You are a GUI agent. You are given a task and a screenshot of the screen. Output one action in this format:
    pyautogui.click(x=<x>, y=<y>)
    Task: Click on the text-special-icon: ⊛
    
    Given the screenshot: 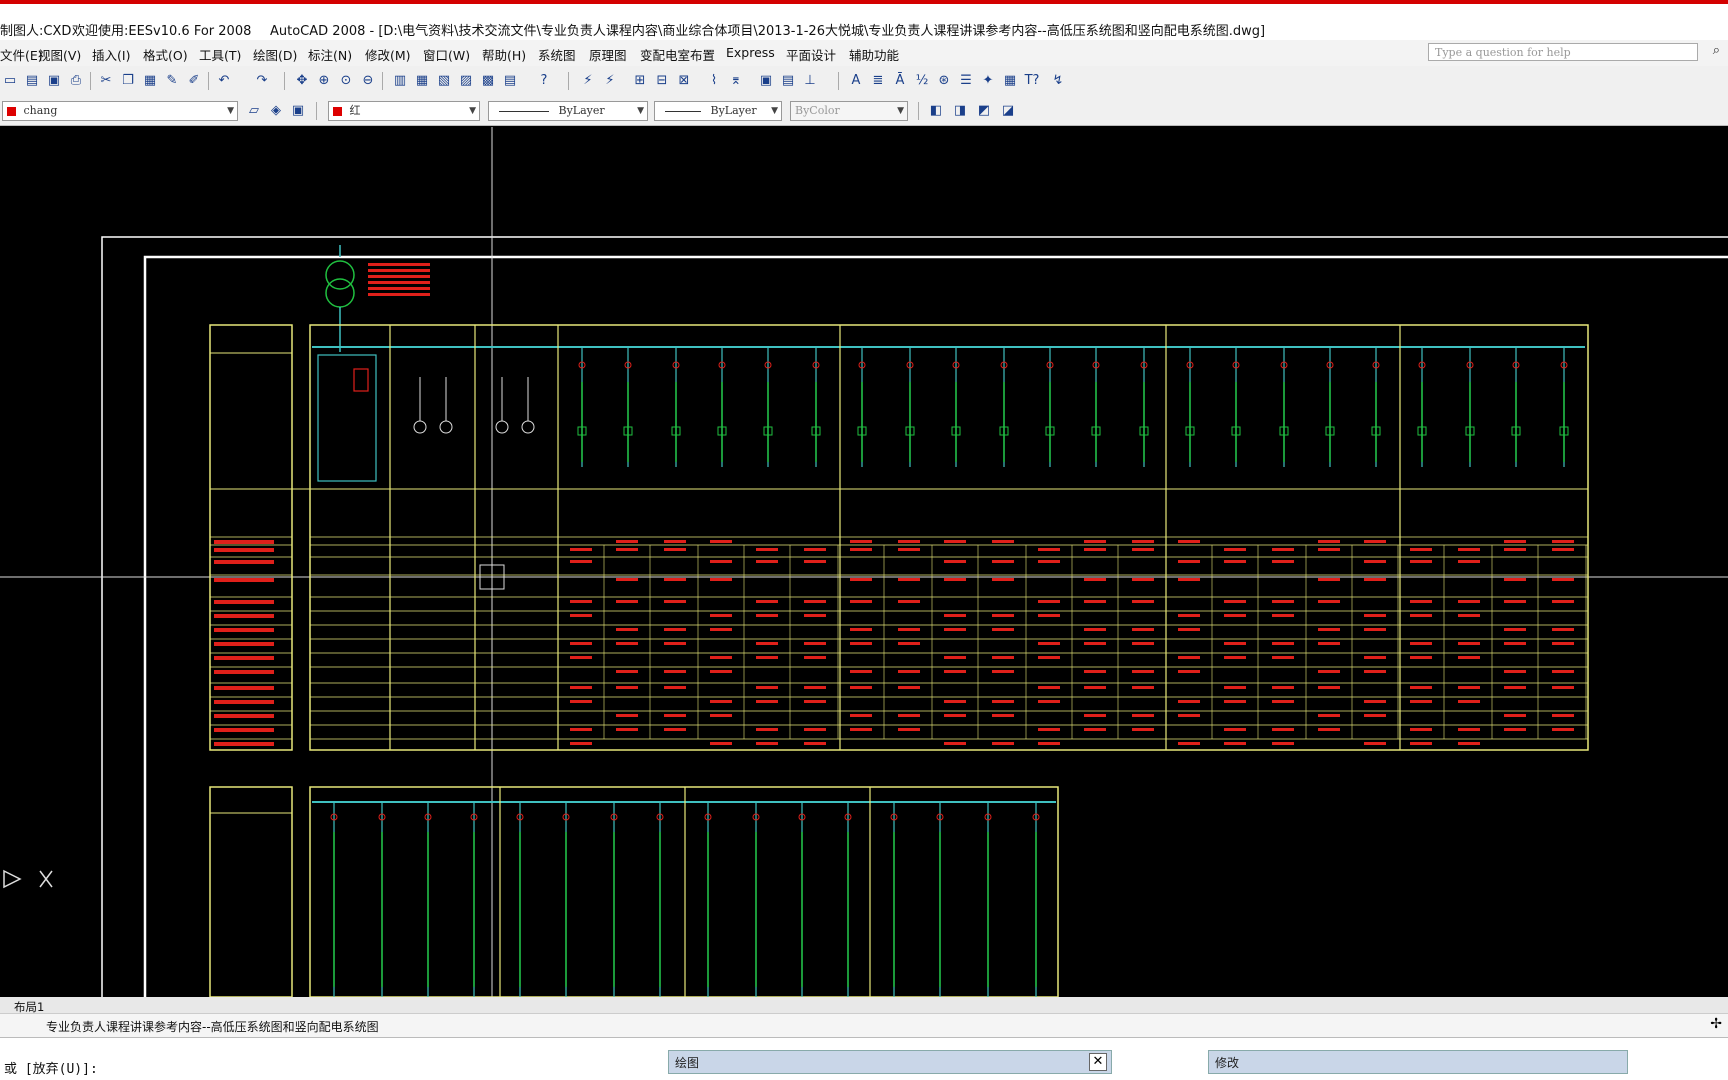 What is the action you would take?
    pyautogui.click(x=944, y=81)
    